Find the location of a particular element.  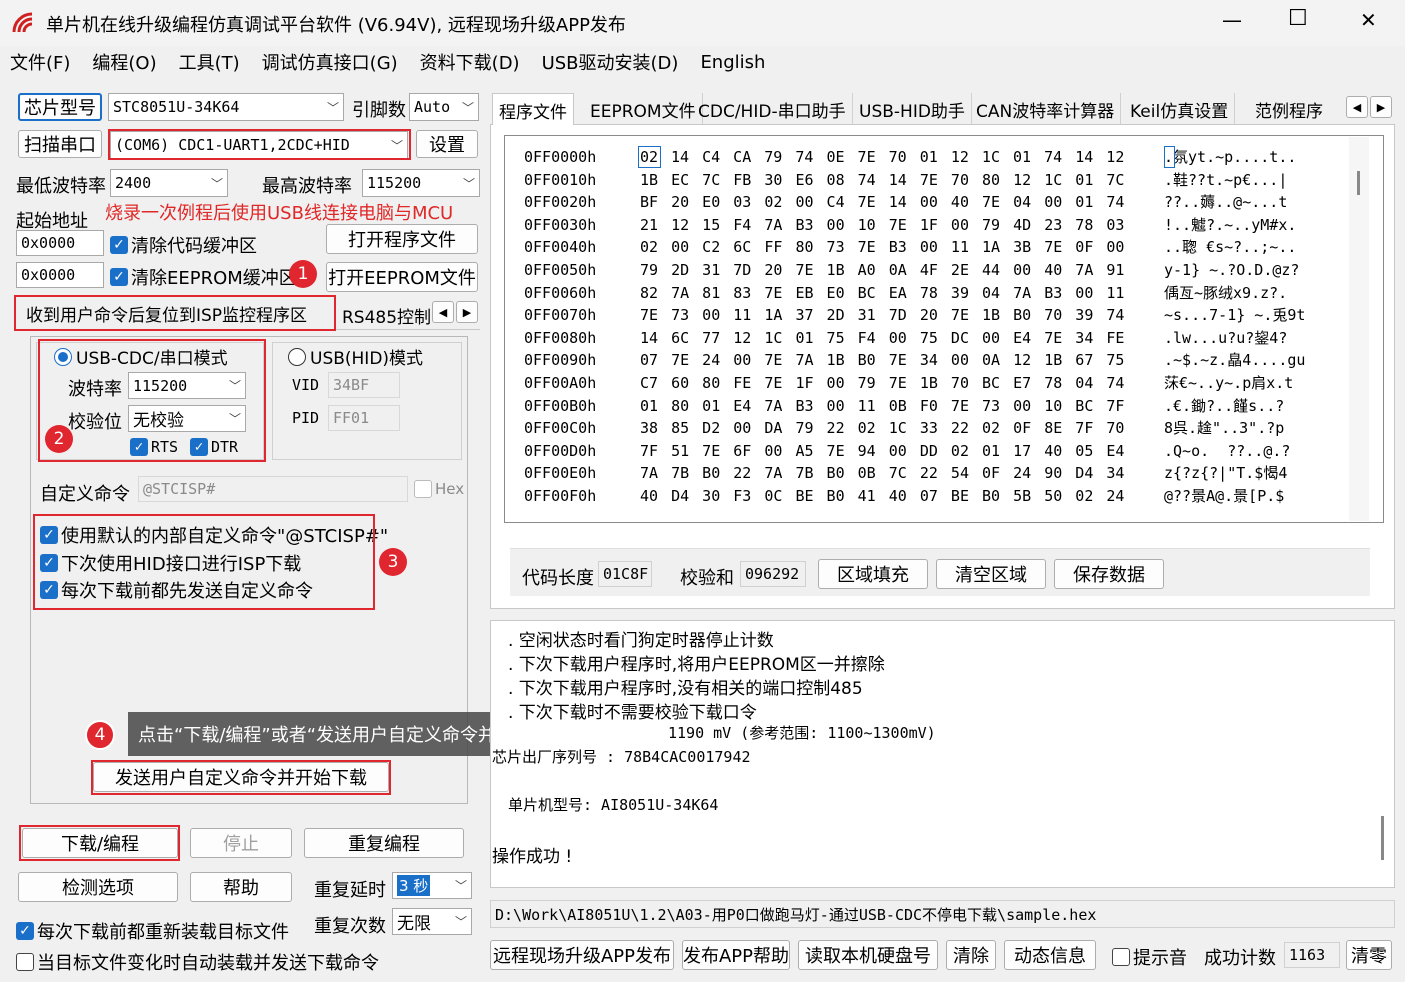

open-eeprom-button: 打开EEPROM文件 is located at coordinates (402, 277).